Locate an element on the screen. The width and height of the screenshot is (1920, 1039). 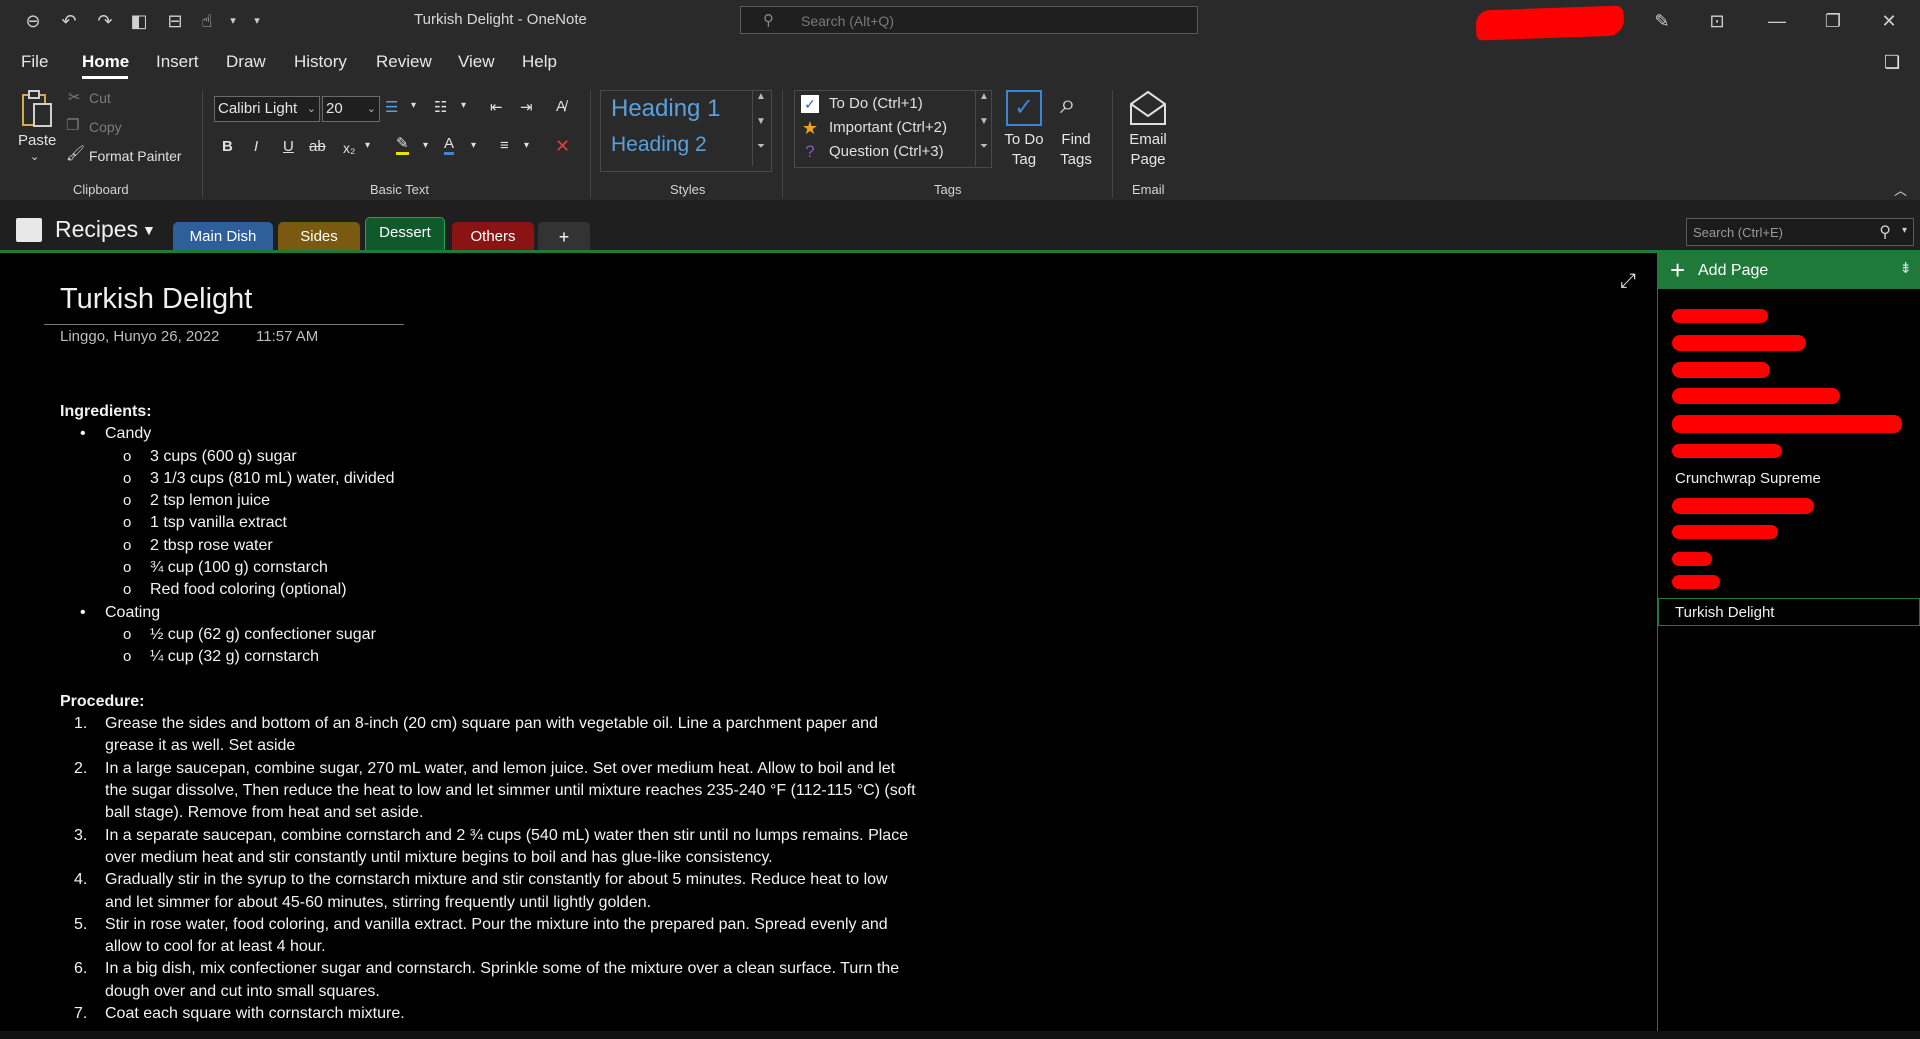
tab-draw: Draw is located at coordinates (246, 62).